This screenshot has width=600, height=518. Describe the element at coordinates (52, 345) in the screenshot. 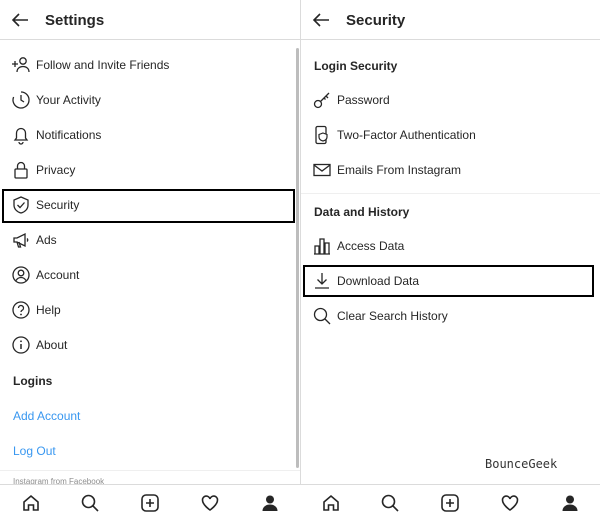

I see `settings-item-label: About` at that location.